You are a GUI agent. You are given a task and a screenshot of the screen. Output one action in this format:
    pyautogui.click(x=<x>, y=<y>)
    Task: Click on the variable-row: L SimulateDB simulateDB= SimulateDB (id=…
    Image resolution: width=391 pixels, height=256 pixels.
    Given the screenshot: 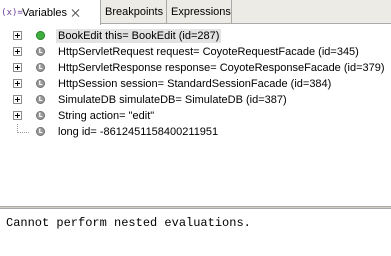 What is the action you would take?
    pyautogui.click(x=195, y=100)
    